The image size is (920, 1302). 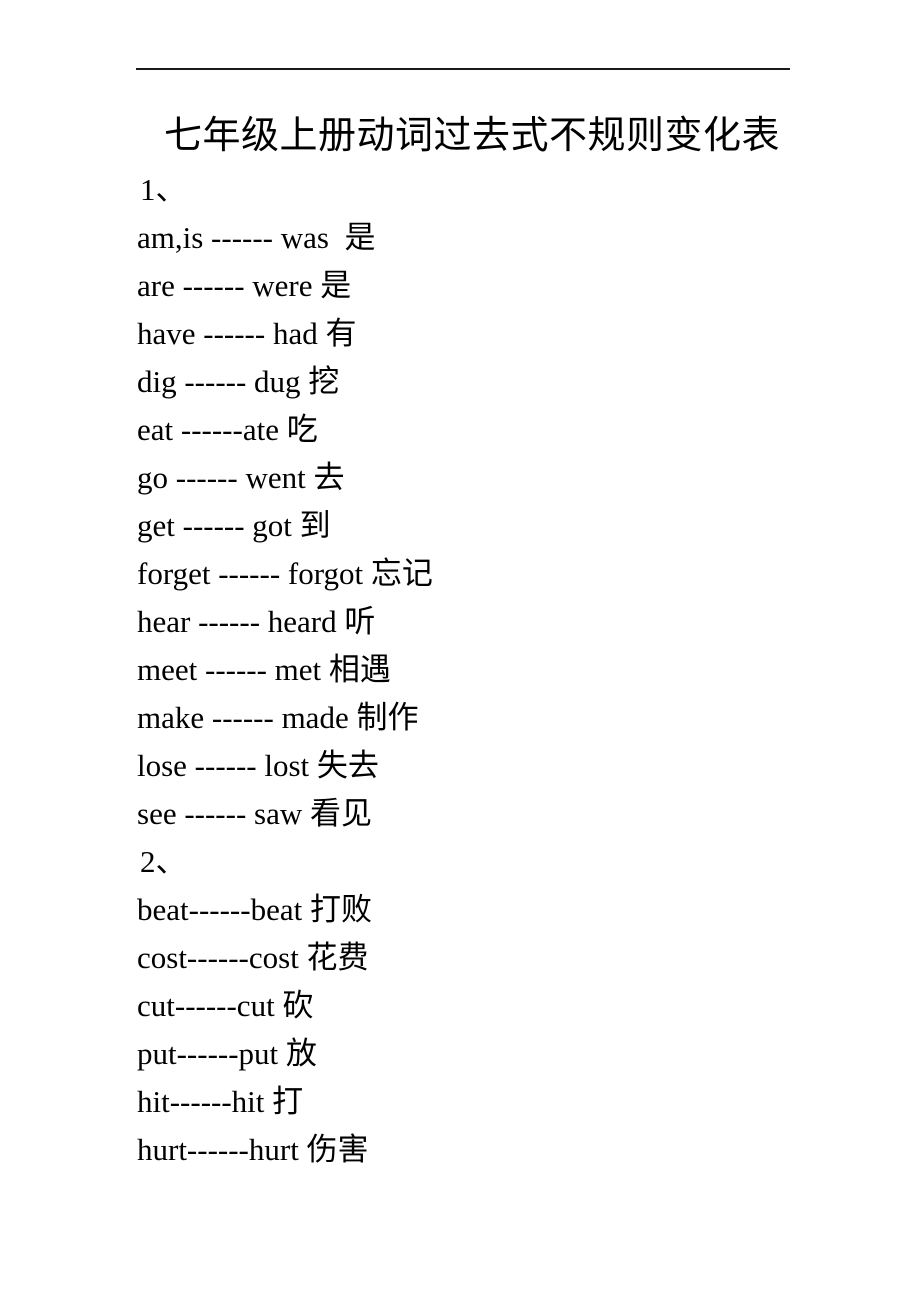 What do you see at coordinates (244, 285) in the screenshot?
I see `verb-entry-are: are ------ were 是` at bounding box center [244, 285].